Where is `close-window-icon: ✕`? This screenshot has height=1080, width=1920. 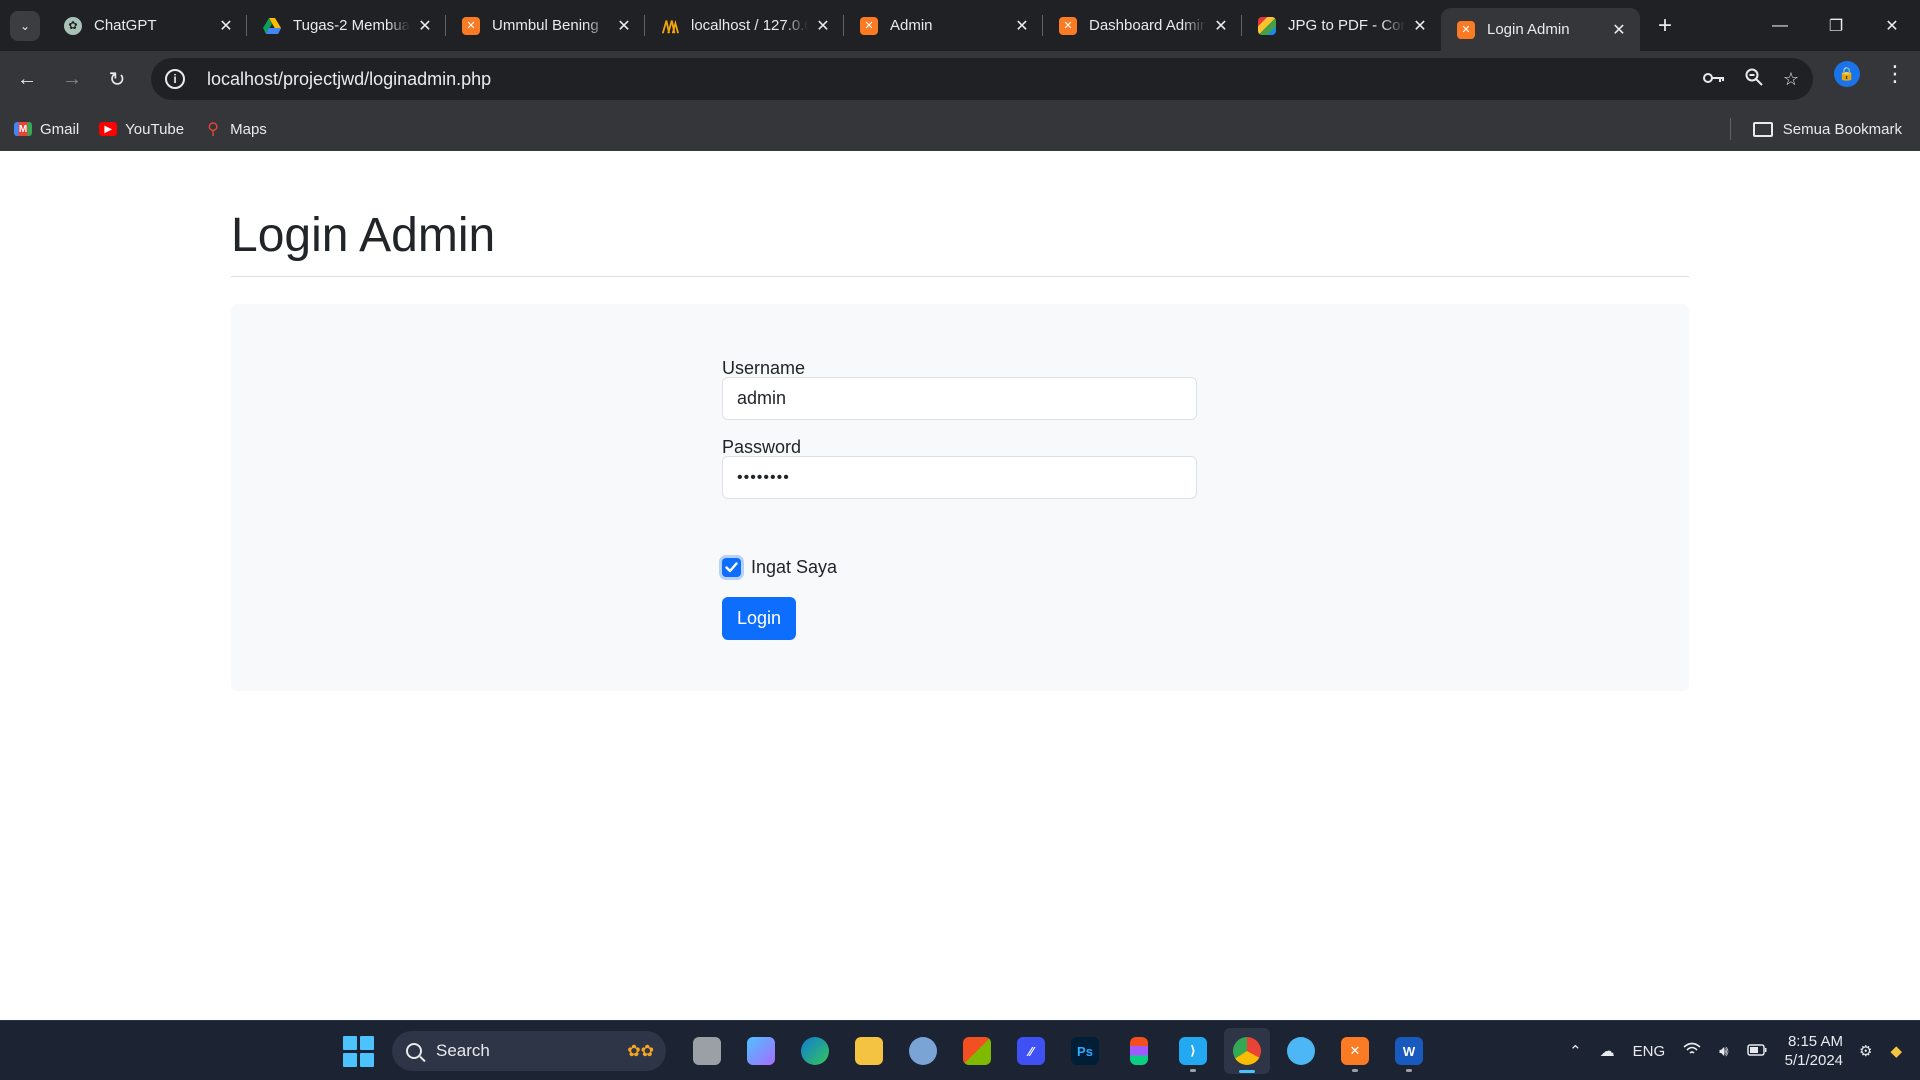 close-window-icon: ✕ is located at coordinates (1892, 25).